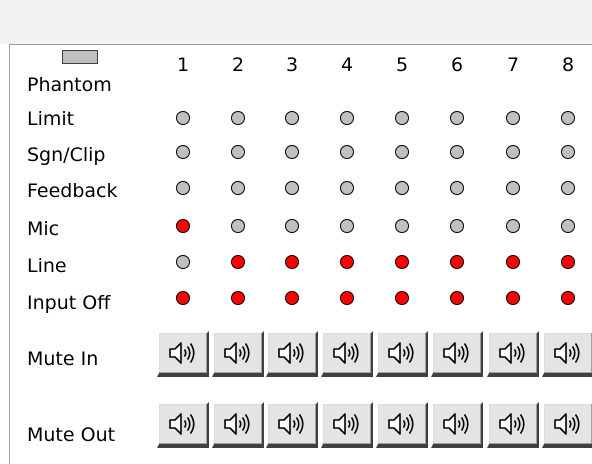  What do you see at coordinates (238, 65) in the screenshot?
I see `channel-number: 2` at bounding box center [238, 65].